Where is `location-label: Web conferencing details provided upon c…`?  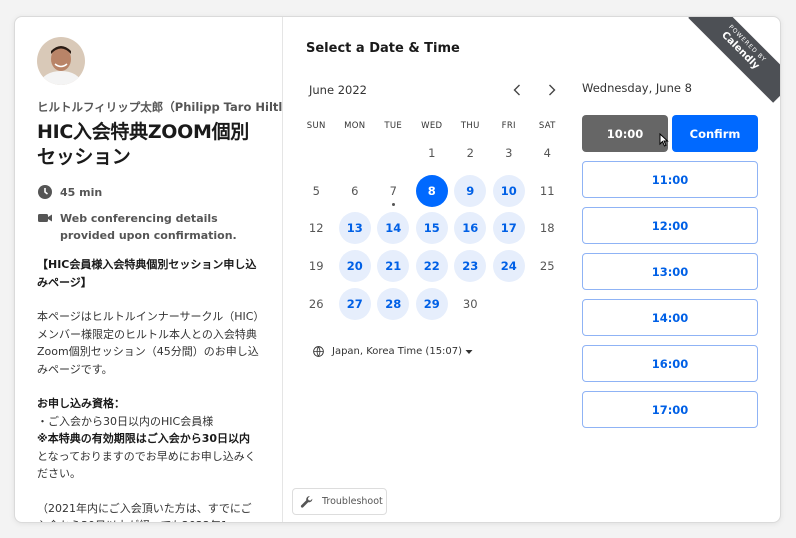
location-label: Web conferencing details provided upon c… is located at coordinates (148, 227).